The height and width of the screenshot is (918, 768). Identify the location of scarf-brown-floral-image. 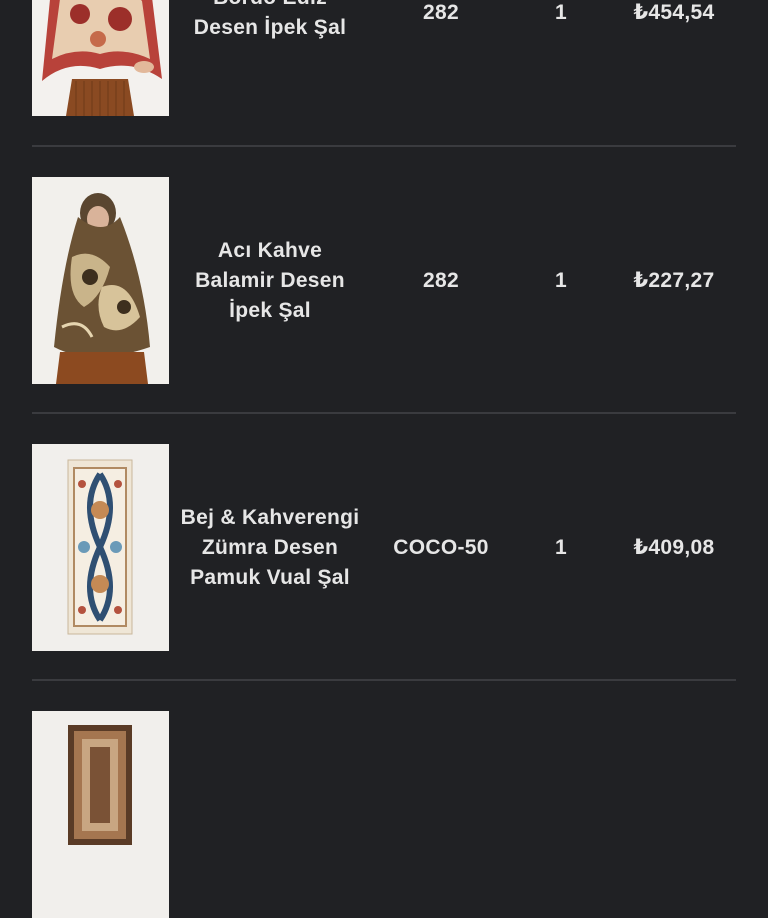
(100, 280).